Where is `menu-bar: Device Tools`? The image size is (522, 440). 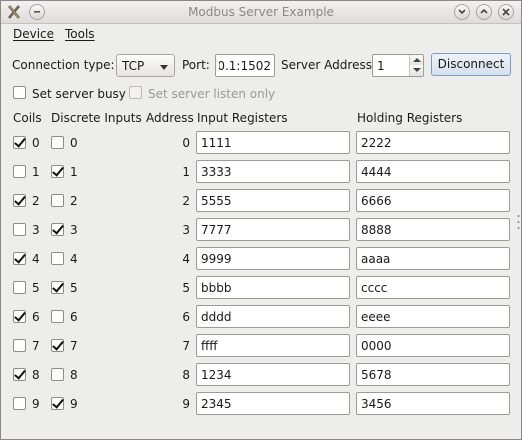 menu-bar: Device Tools is located at coordinates (261, 35).